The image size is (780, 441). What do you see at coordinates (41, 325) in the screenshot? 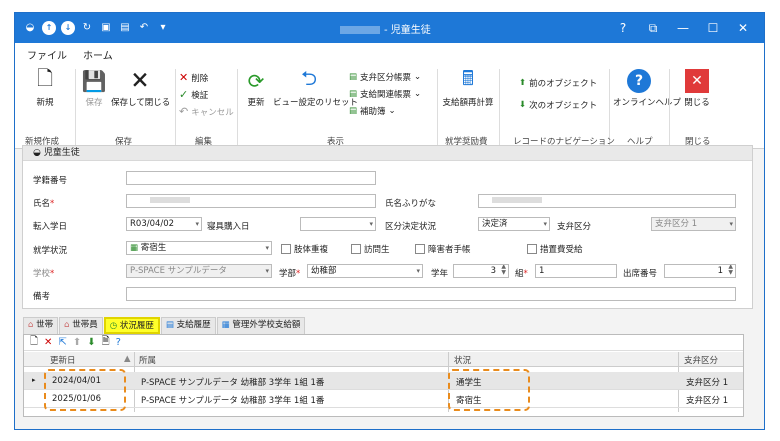
I see `tab-household: ⌂ 世帯` at bounding box center [41, 325].